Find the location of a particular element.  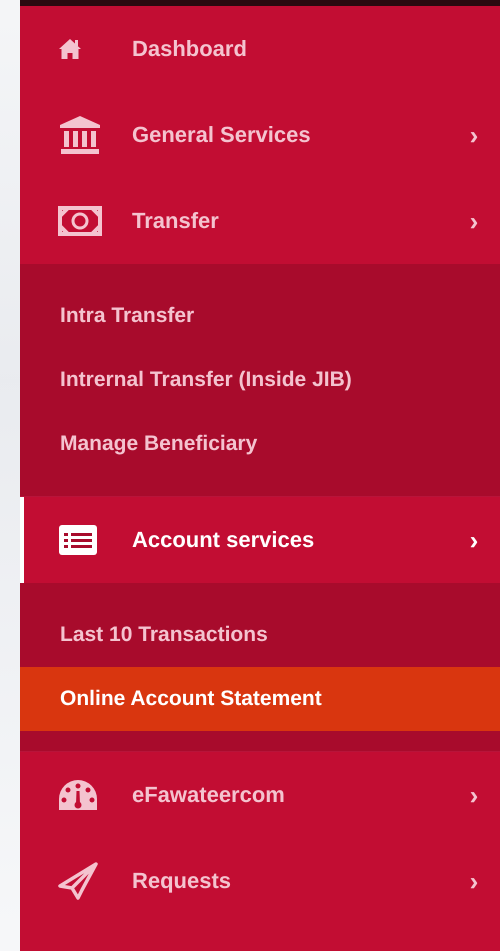

home-icon is located at coordinates (70, 49).